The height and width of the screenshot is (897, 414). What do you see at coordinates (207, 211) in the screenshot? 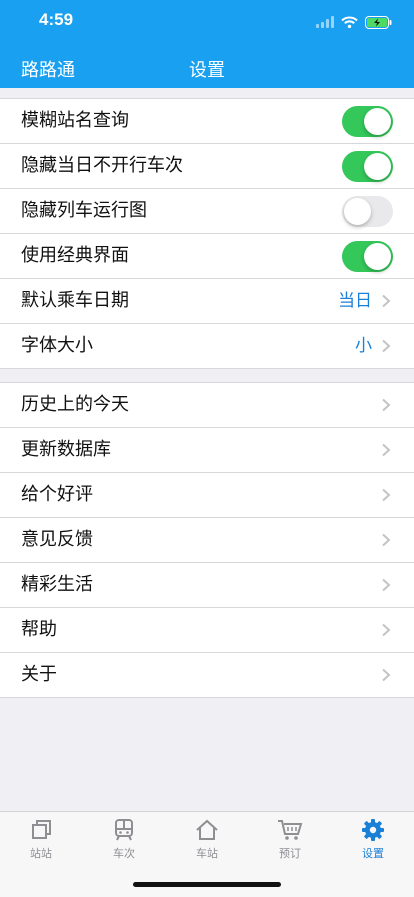
I see `setting-hide-train-diagram: 隐藏列车运行图` at bounding box center [207, 211].